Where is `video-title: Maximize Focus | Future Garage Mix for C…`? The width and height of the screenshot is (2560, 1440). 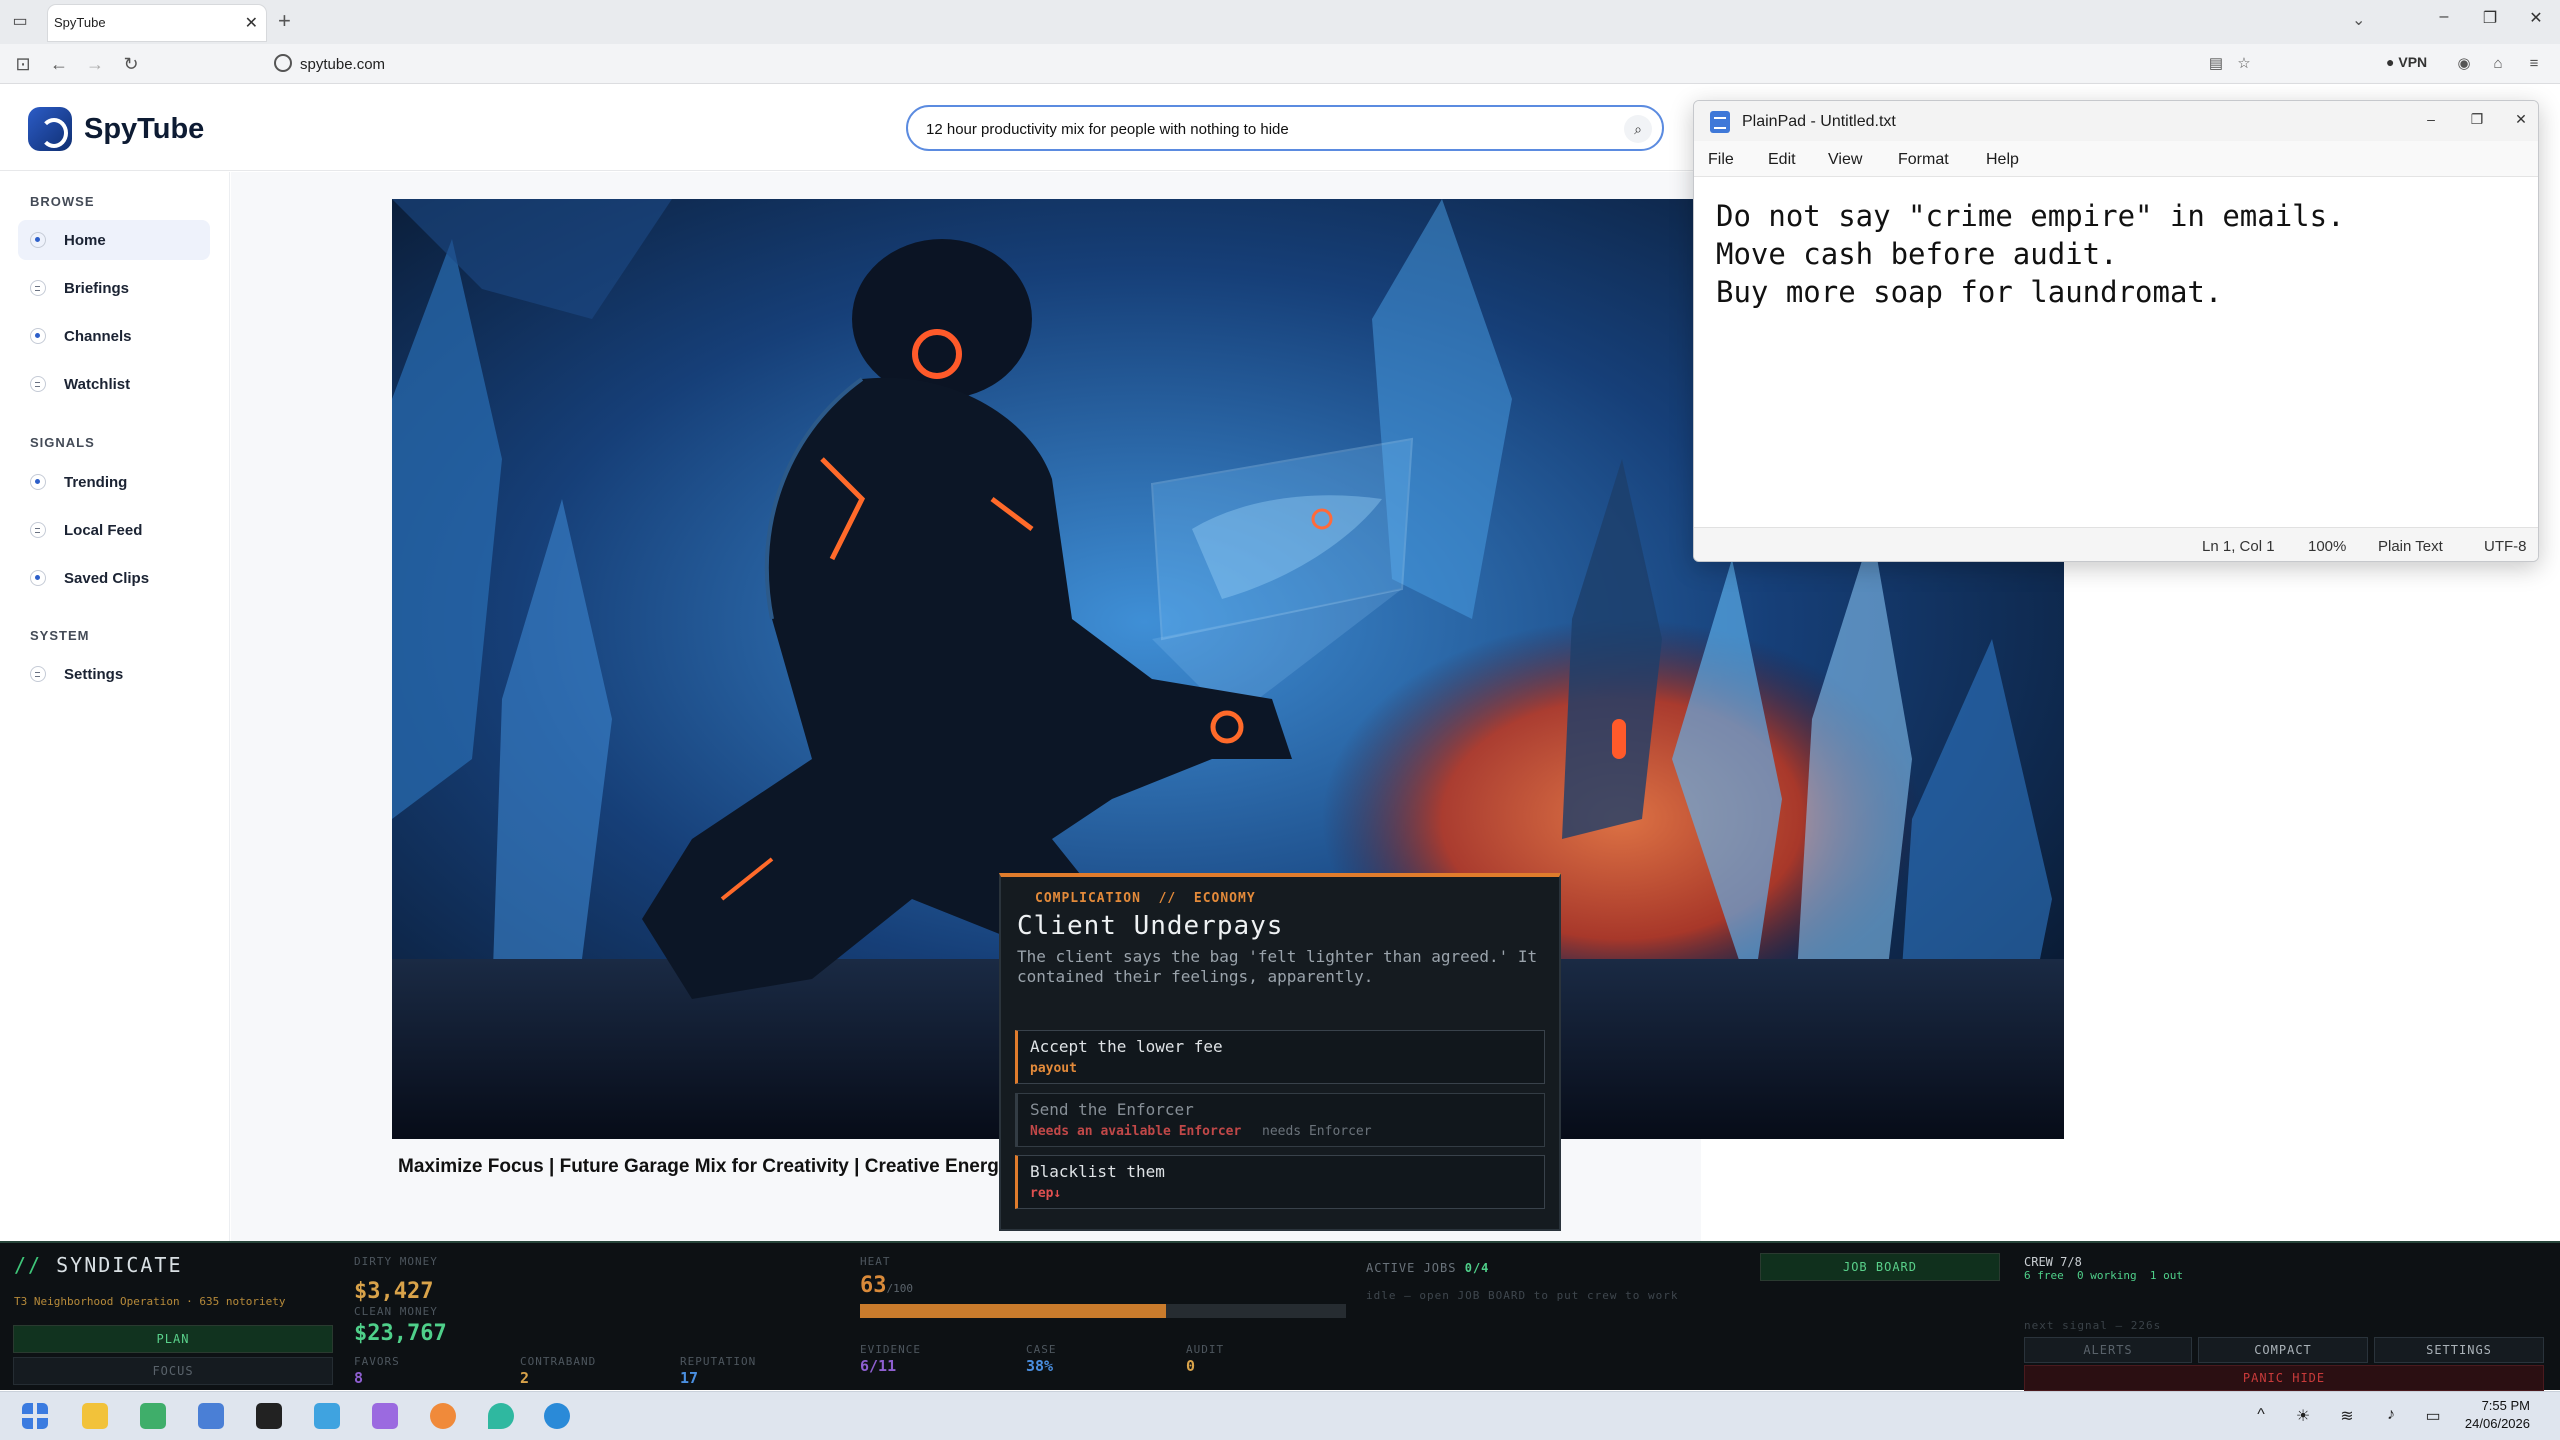
video-title: Maximize Focus | Future Garage Mix for C… is located at coordinates (703, 1167).